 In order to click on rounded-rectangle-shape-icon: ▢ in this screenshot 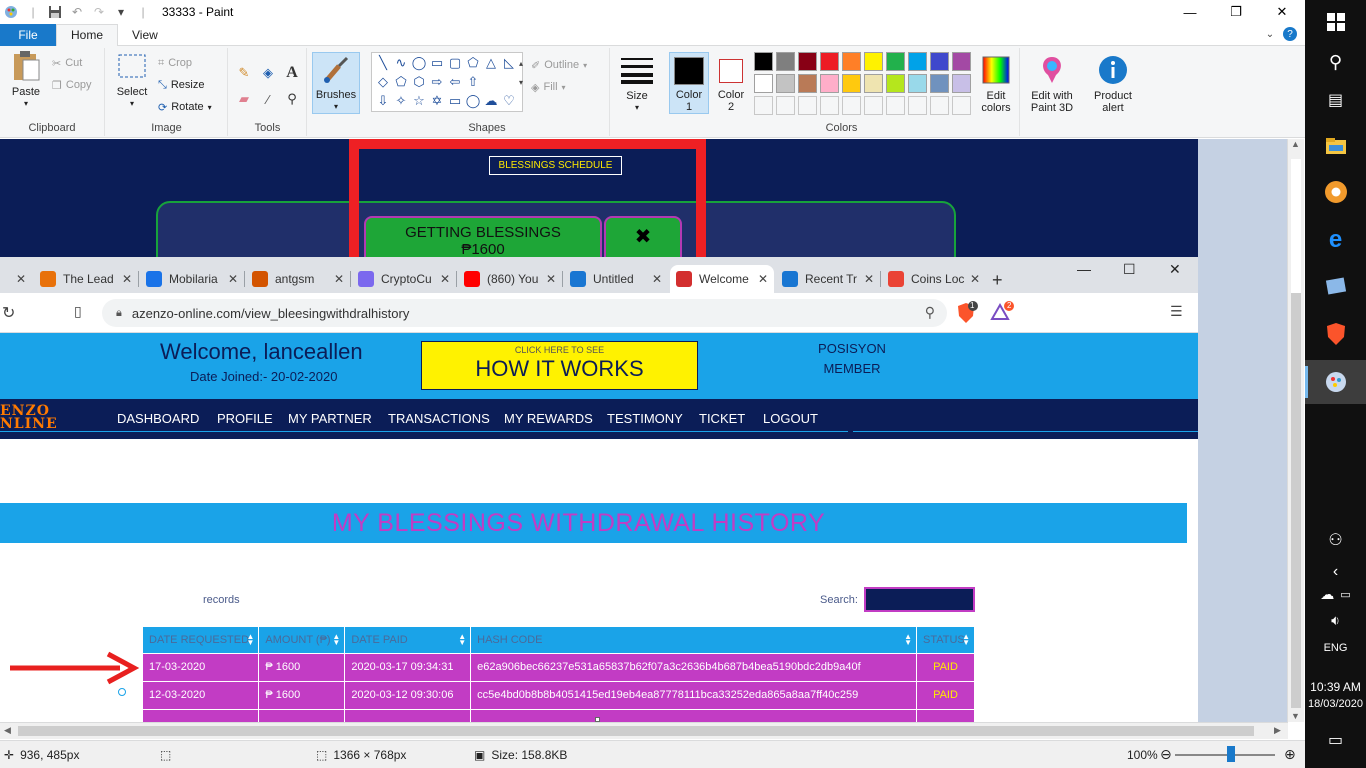, I will do `click(455, 63)`.